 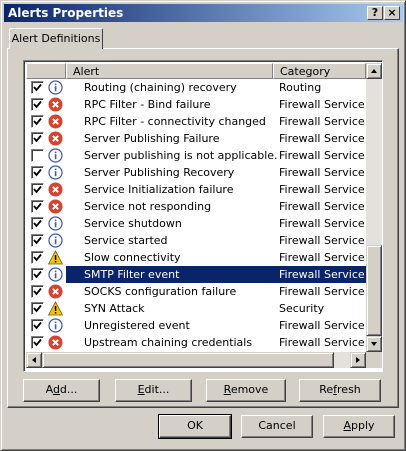 I want to click on table-row: Routing (chaining) recovery Routing, so click(x=196, y=87).